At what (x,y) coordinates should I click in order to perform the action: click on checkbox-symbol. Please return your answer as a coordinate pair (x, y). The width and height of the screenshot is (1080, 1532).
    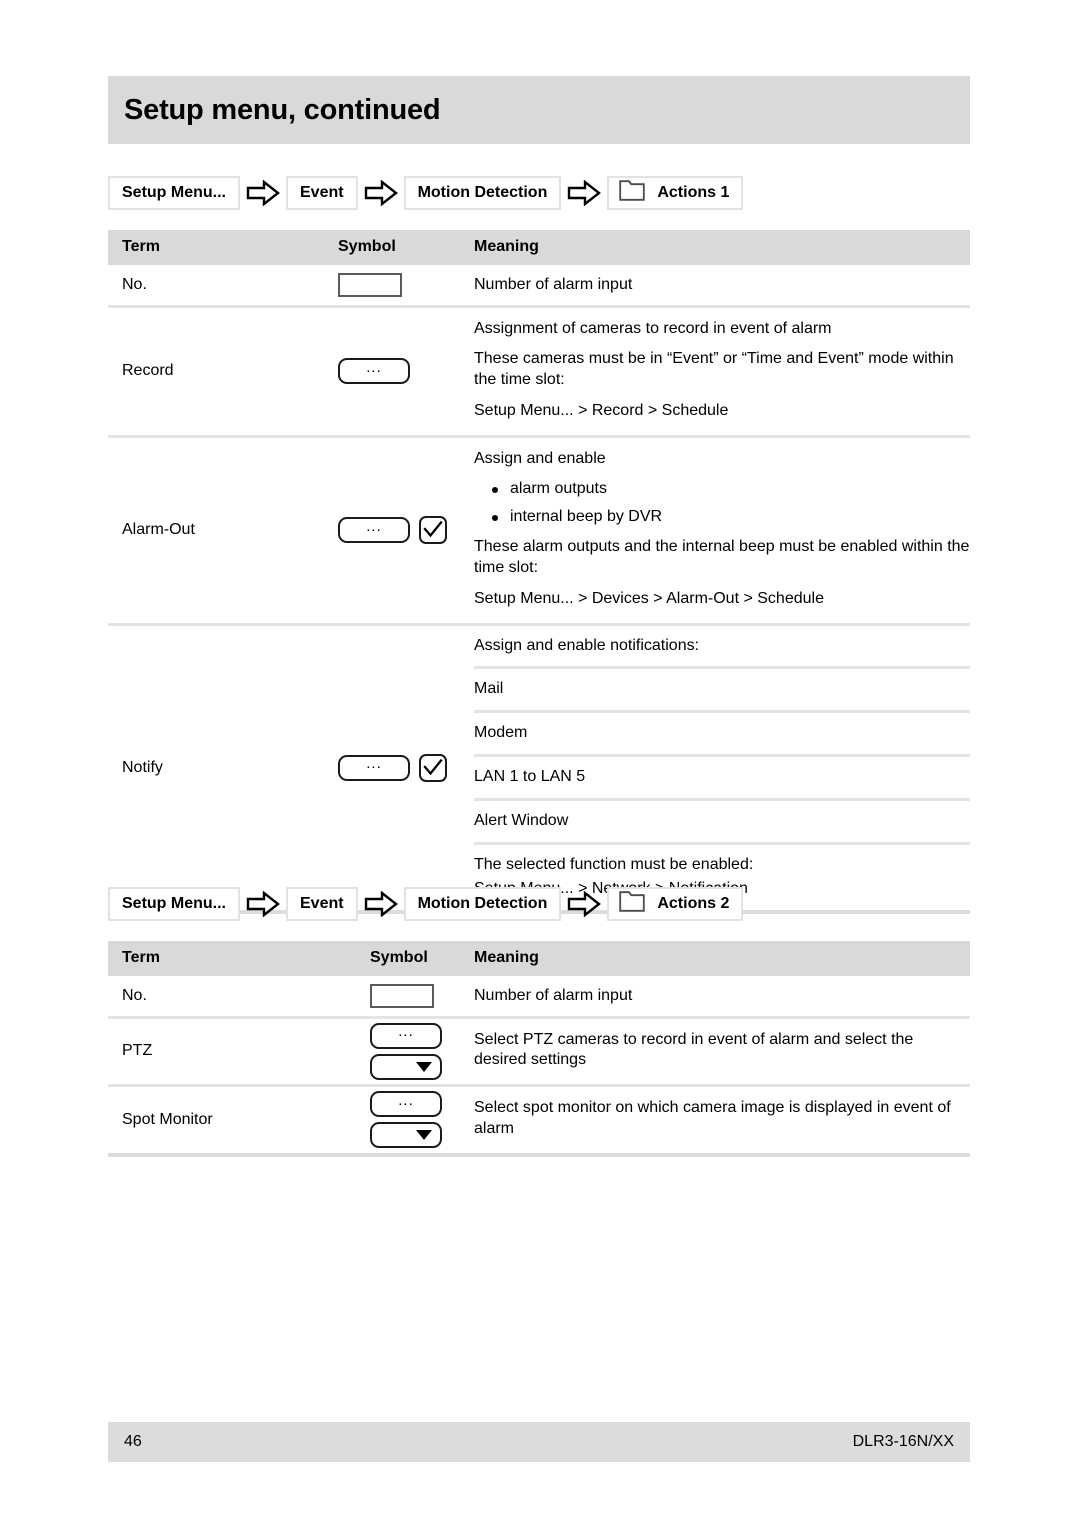
    Looking at the image, I should click on (433, 767).